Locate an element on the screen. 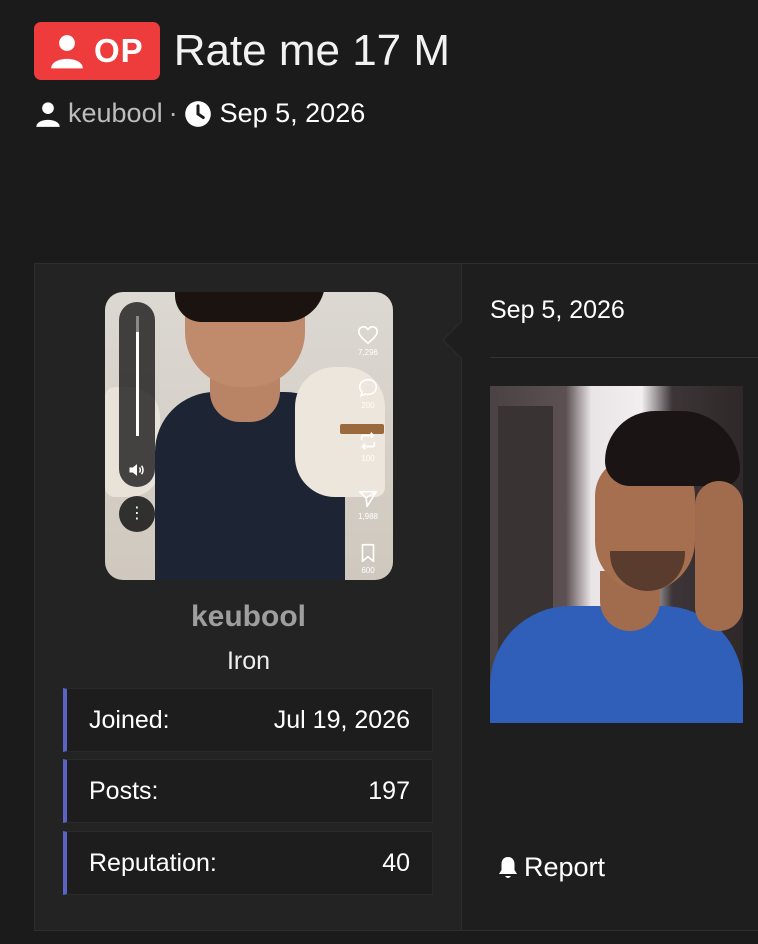  share-count: 1,988 is located at coordinates (368, 516).